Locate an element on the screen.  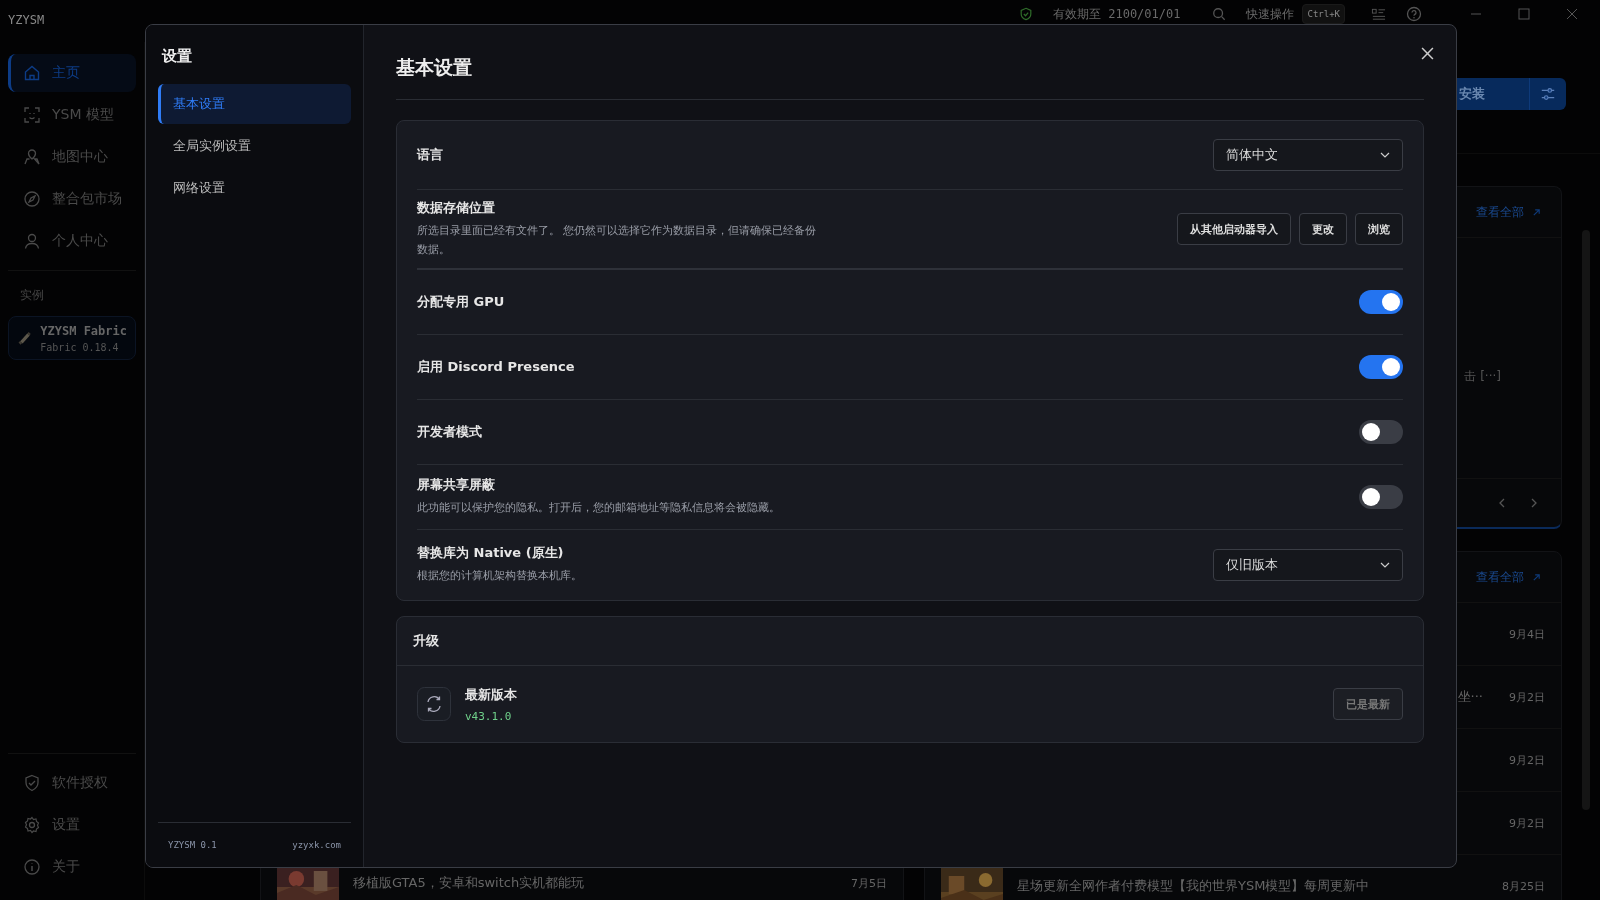
settings-tab: 全局实例设置 is located at coordinates (254, 146).